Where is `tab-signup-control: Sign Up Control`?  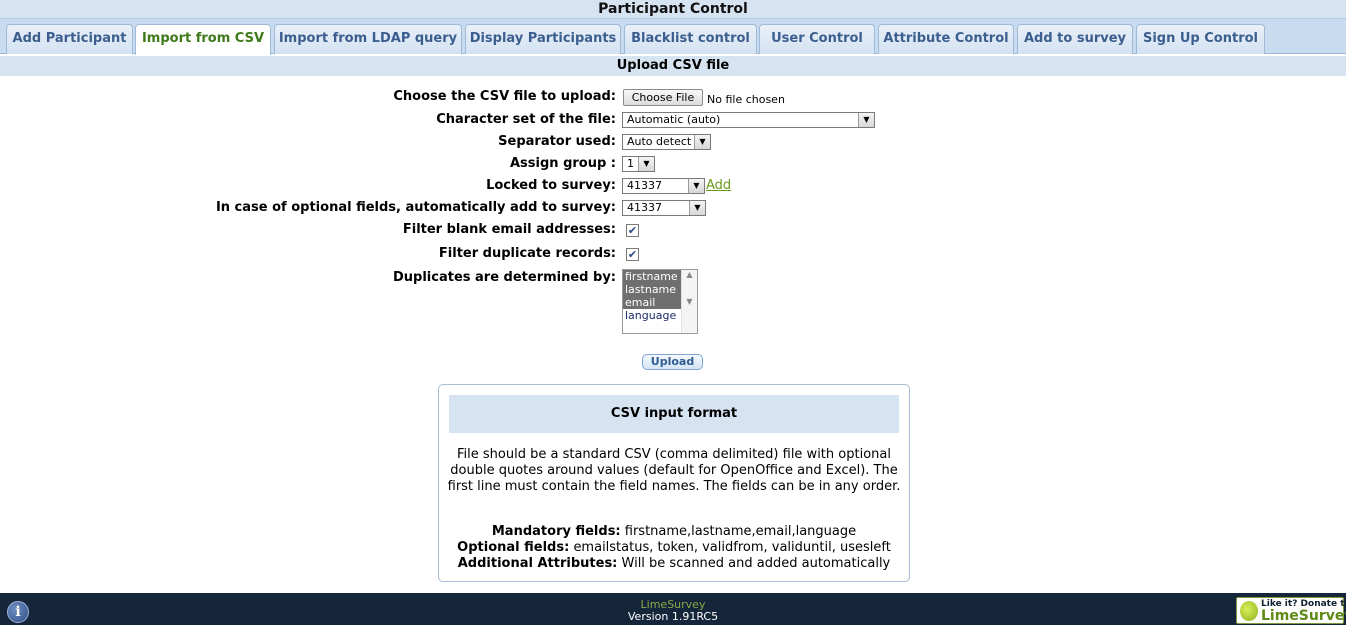 tab-signup-control: Sign Up Control is located at coordinates (1200, 39).